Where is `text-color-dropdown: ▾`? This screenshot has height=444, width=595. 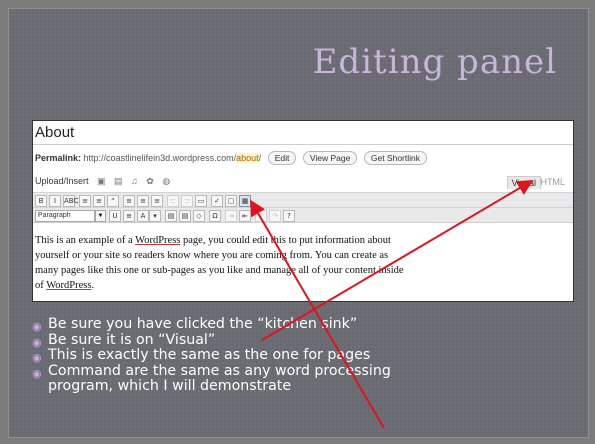
text-color-dropdown: ▾ is located at coordinates (155, 216).